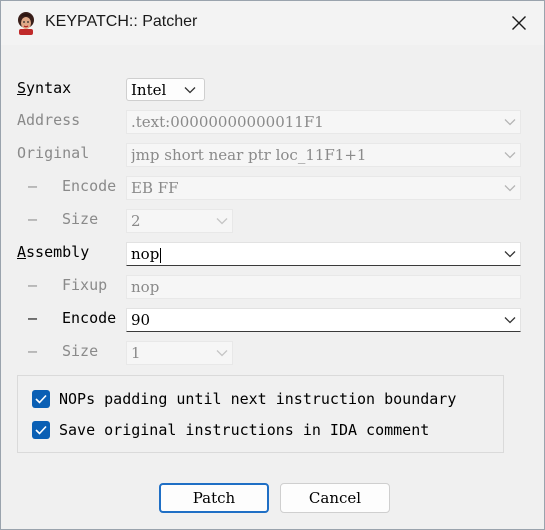  I want to click on address-value: .text:00000000000011F1, so click(227, 122).